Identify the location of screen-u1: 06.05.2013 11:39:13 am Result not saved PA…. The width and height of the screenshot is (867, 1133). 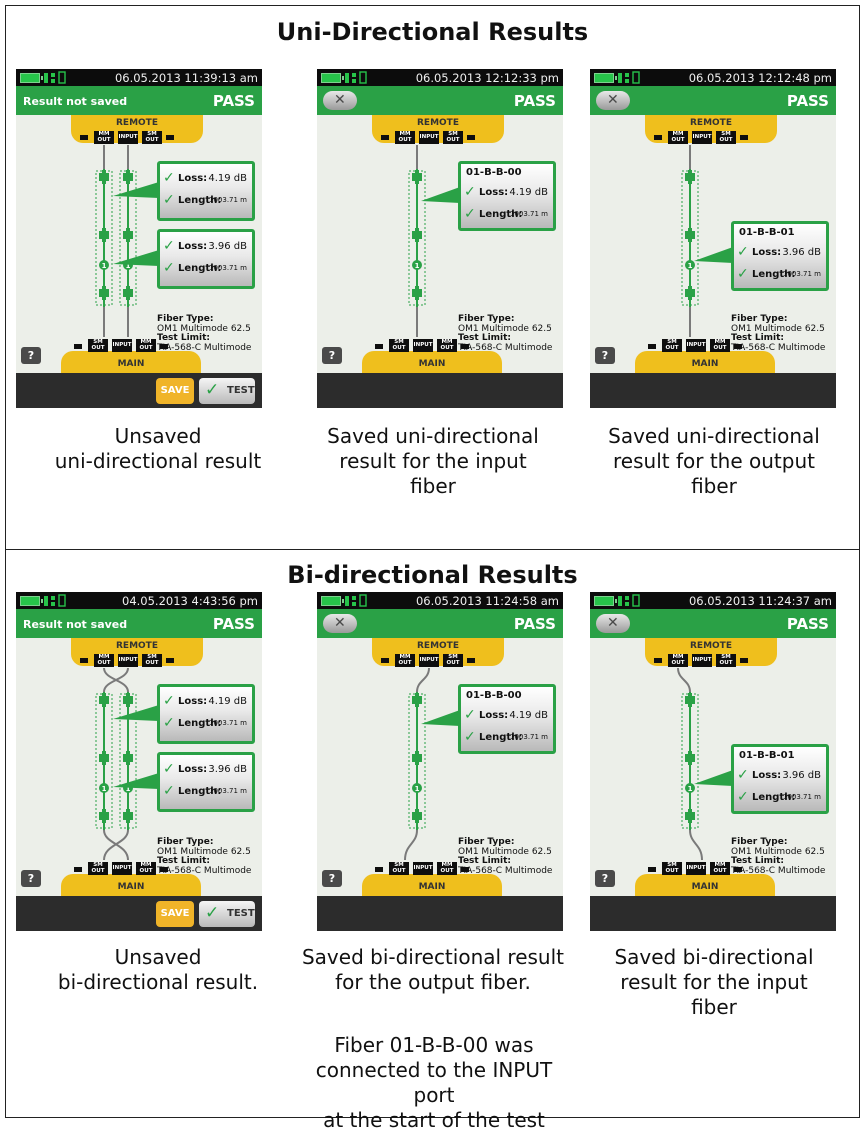
(139, 238).